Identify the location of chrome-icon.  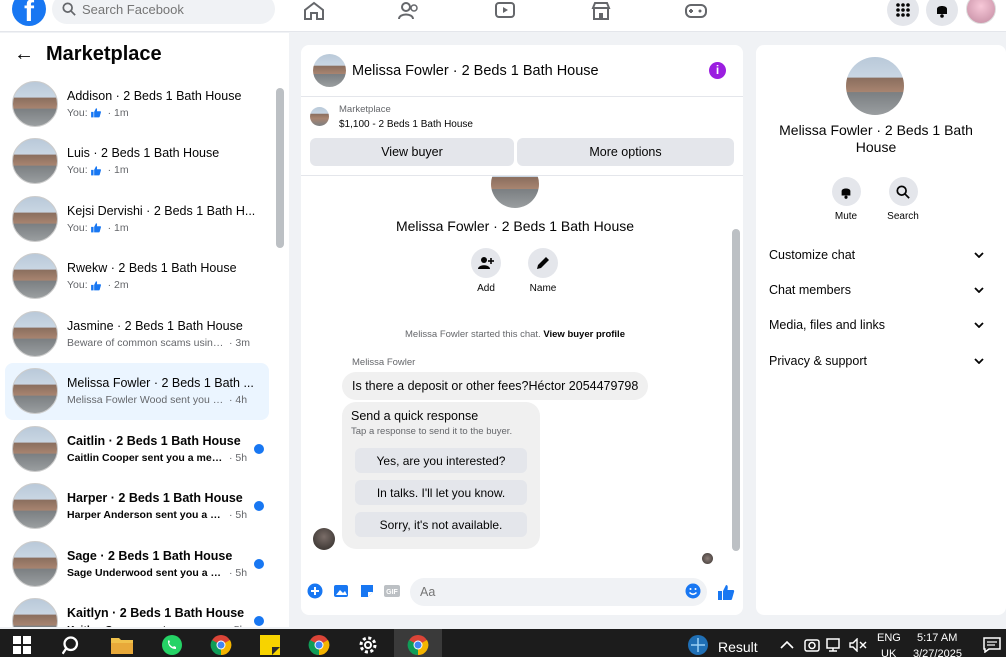
(221, 645).